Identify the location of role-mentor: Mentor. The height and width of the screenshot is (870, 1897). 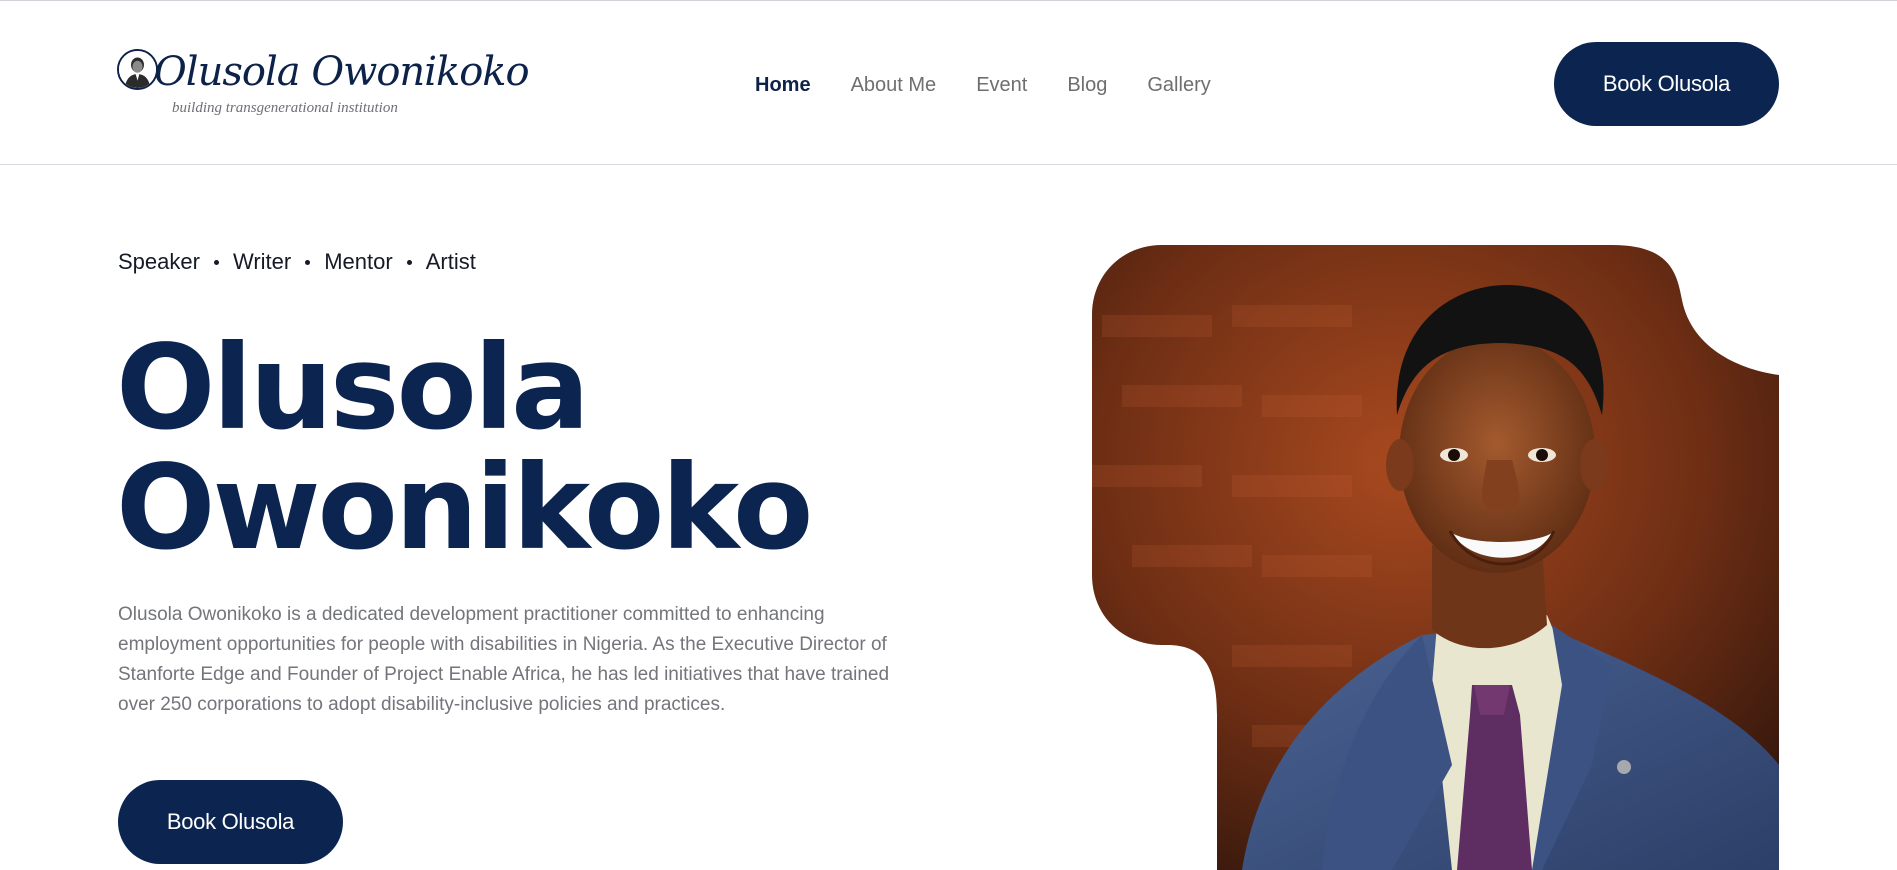
(358, 261).